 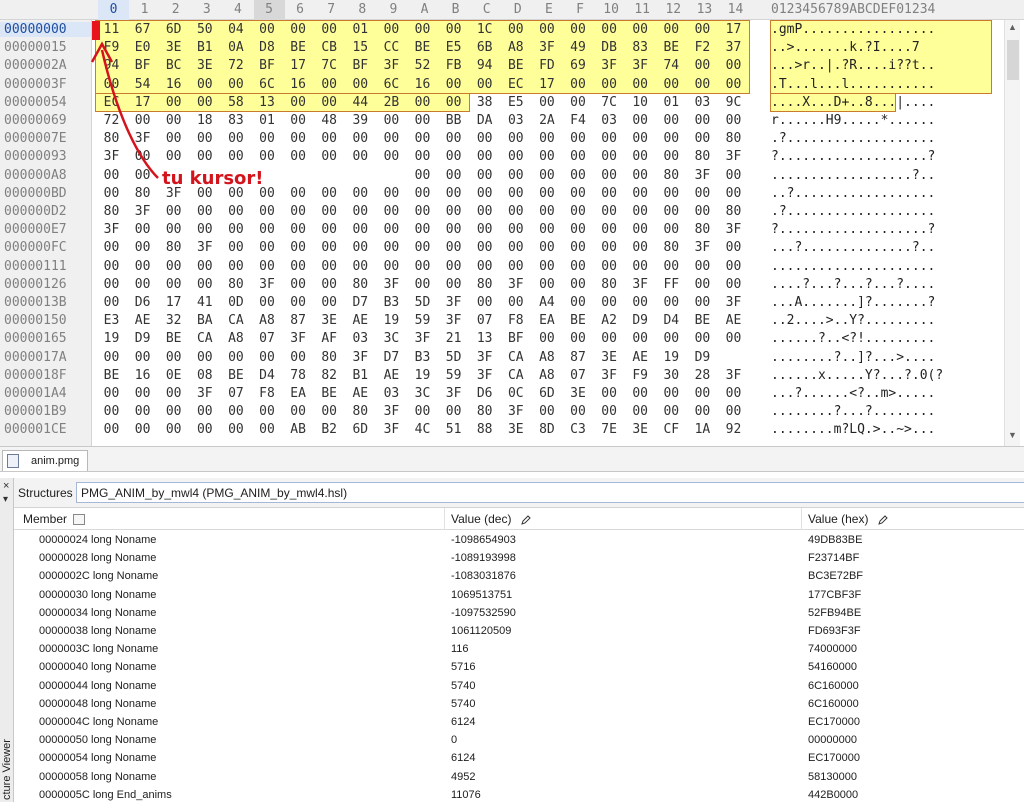 What do you see at coordinates (329, 375) in the screenshot?
I see `hex-byte: 82` at bounding box center [329, 375].